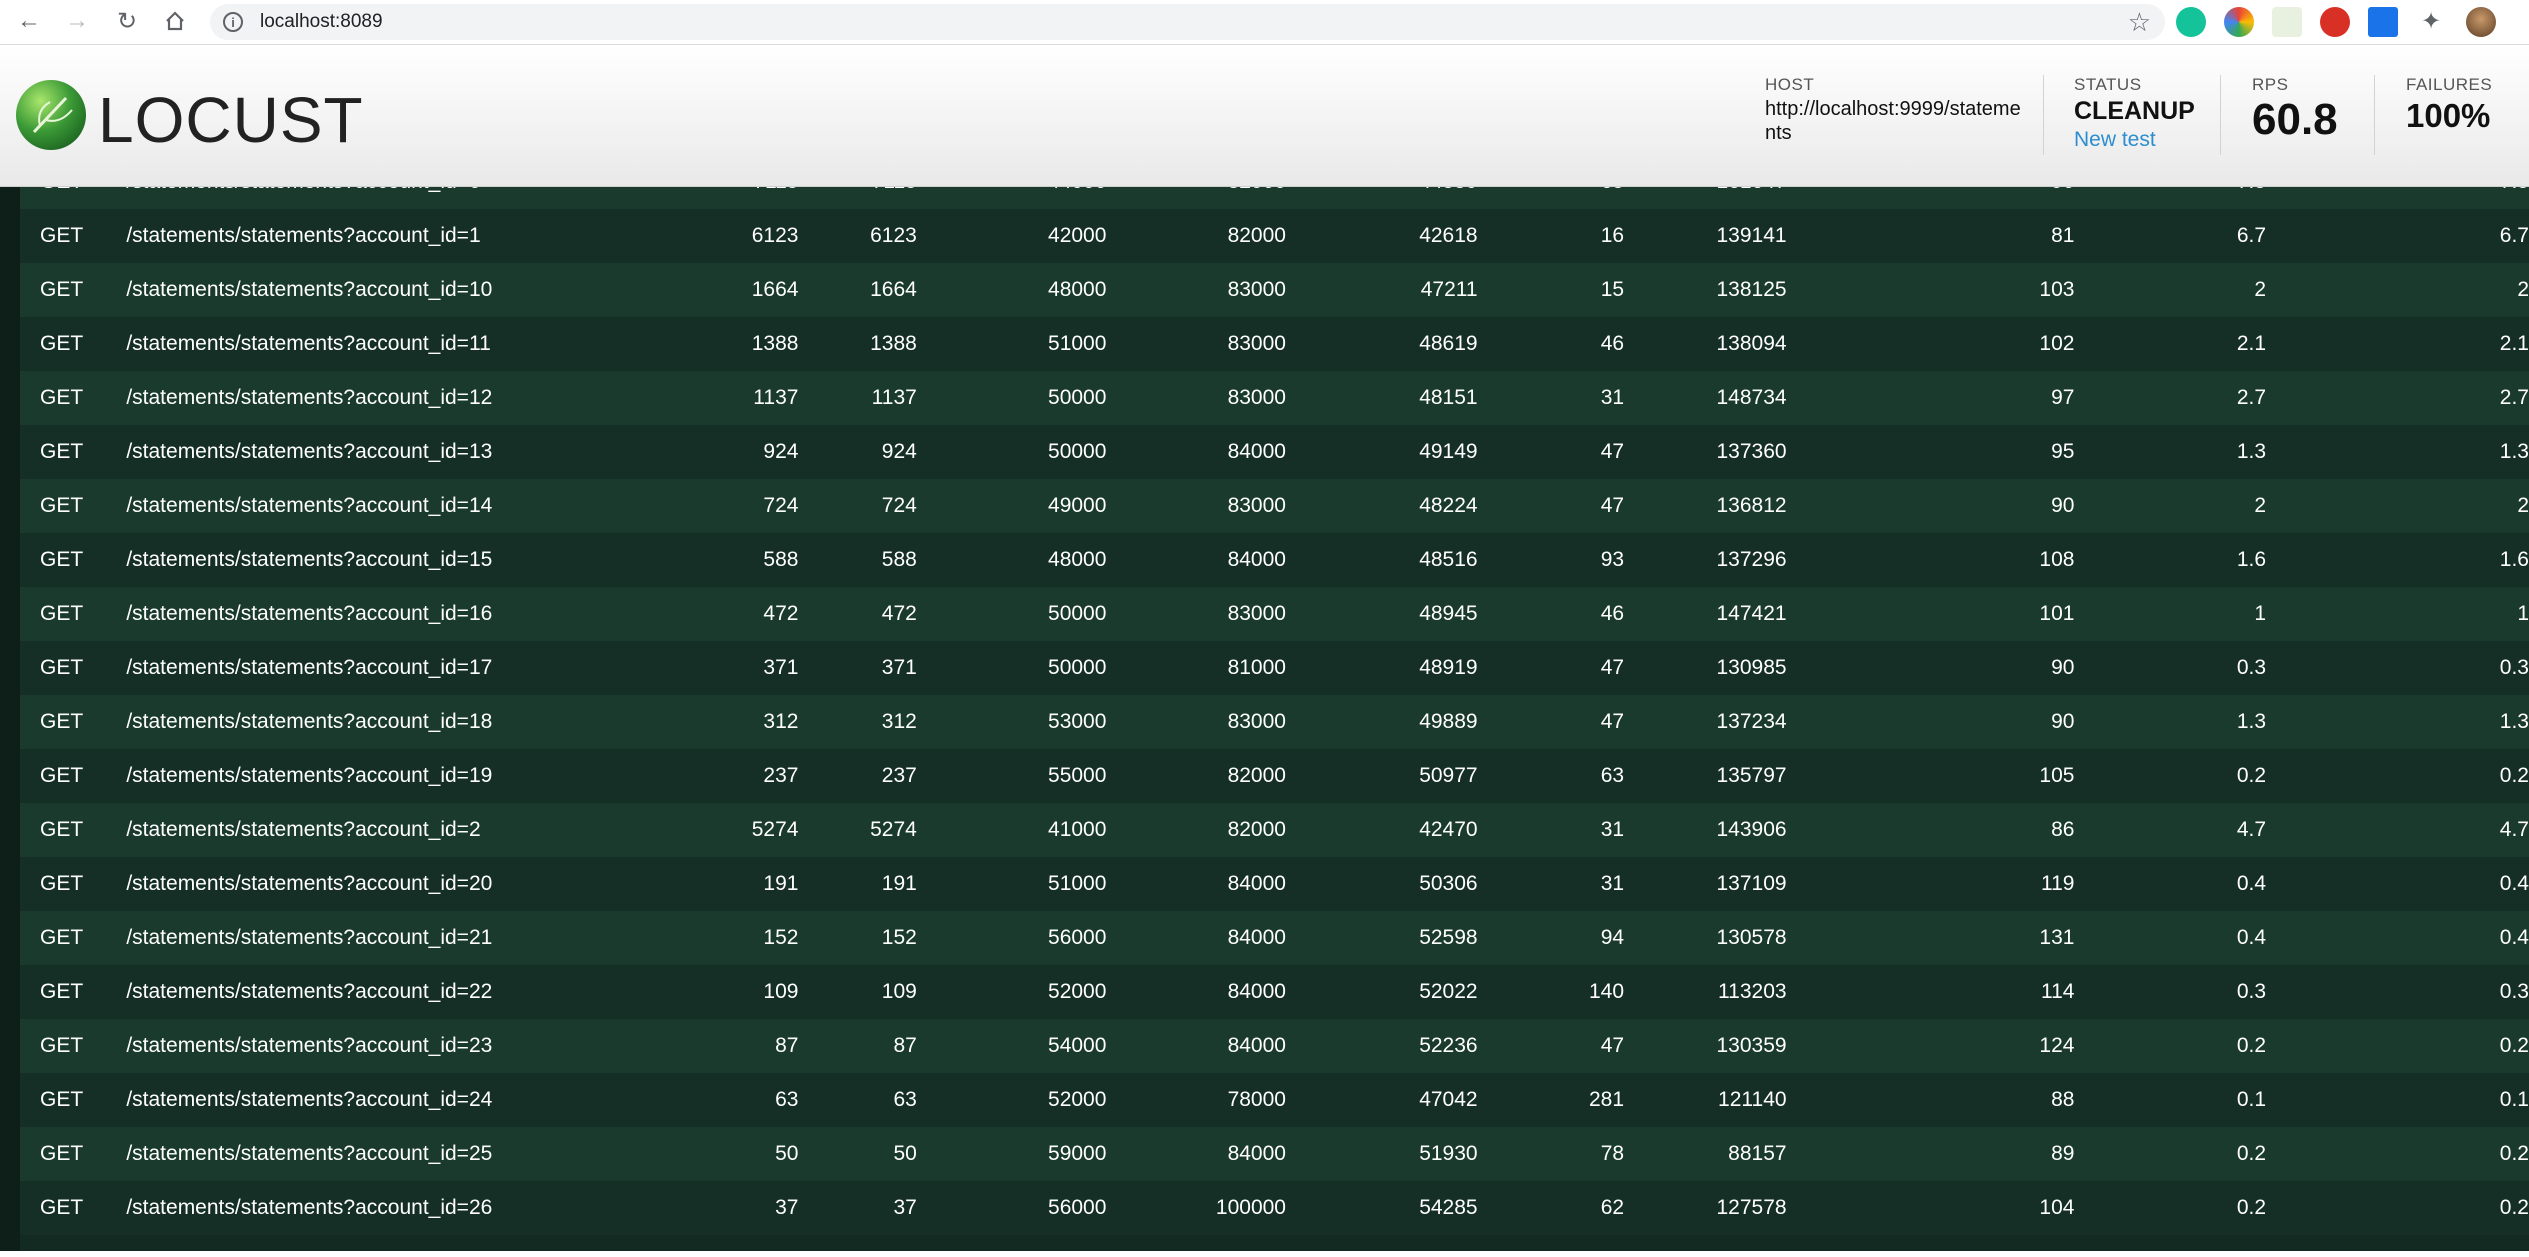  Describe the element at coordinates (1256, 667) in the screenshot. I see `cell-p90: 81000` at that location.